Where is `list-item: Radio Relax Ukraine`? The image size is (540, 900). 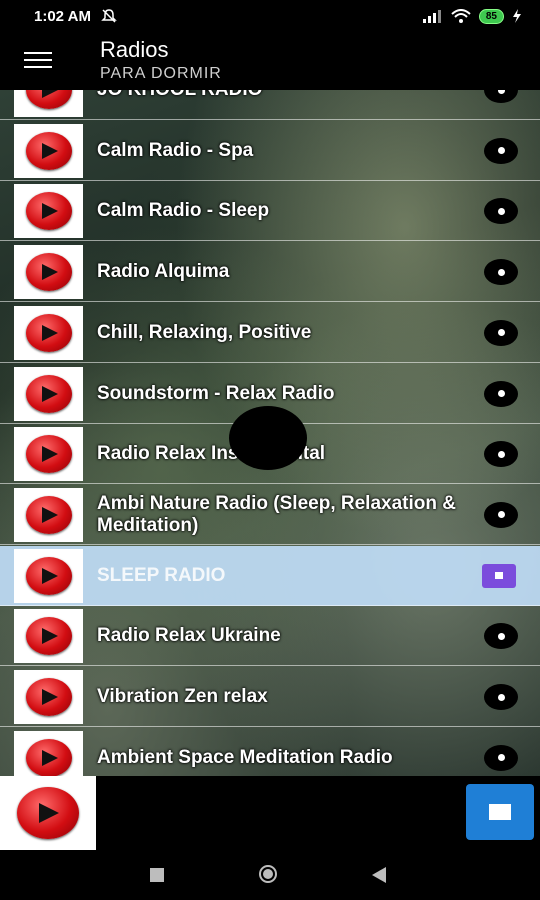 list-item: Radio Relax Ukraine is located at coordinates (270, 636).